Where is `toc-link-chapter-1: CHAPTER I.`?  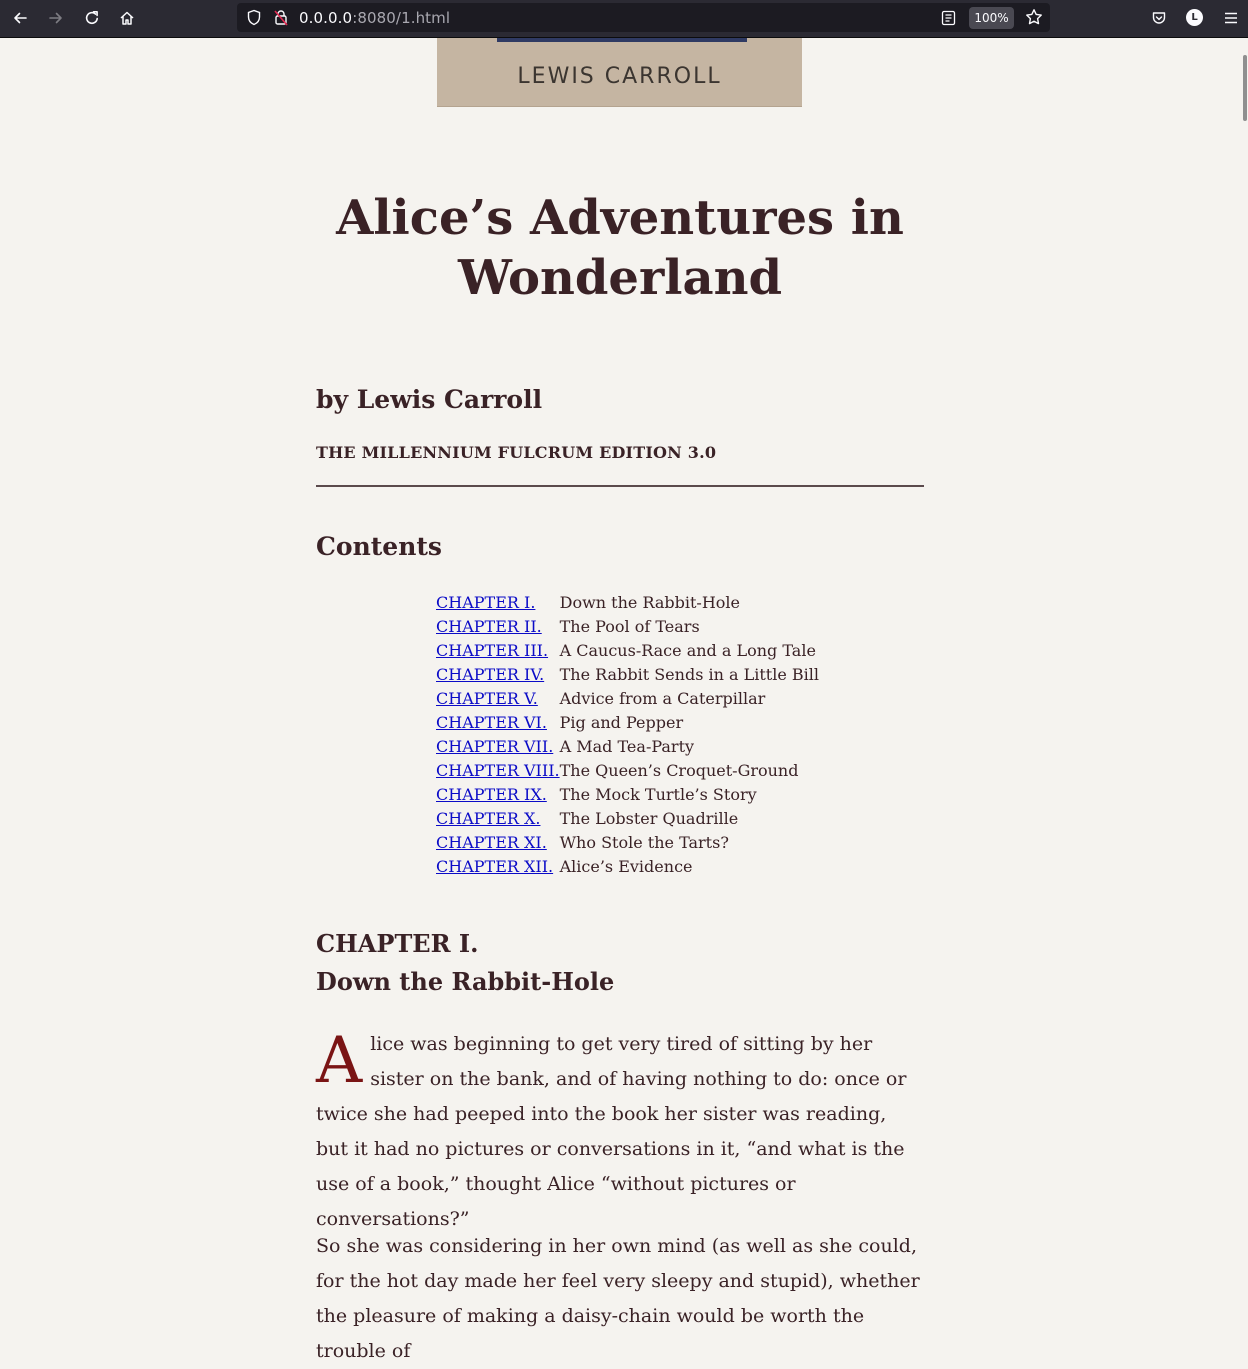
toc-link-chapter-1: CHAPTER I. is located at coordinates (485, 602).